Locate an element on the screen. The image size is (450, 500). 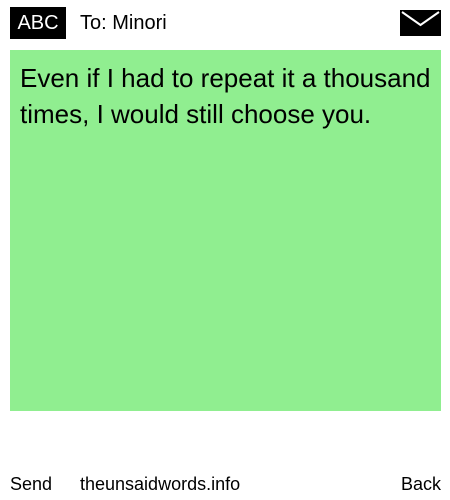
envelope-icon is located at coordinates (420, 23).